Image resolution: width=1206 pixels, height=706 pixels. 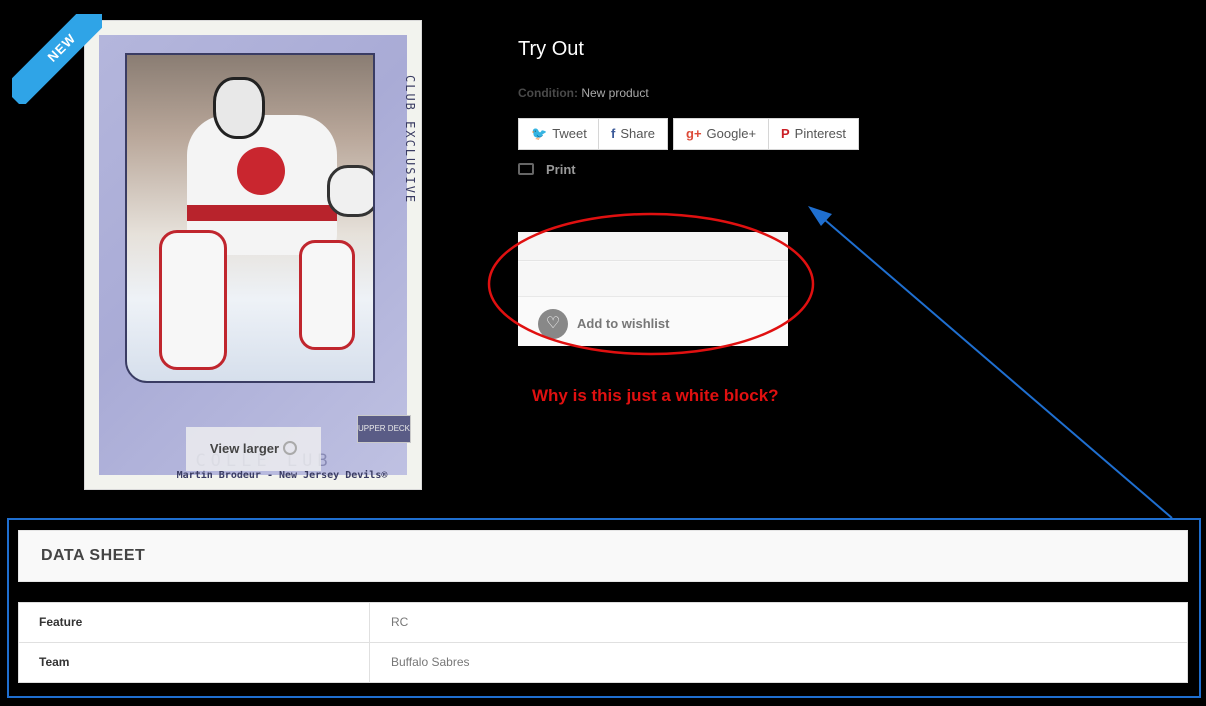 I want to click on row-value: RC, so click(x=400, y=622).